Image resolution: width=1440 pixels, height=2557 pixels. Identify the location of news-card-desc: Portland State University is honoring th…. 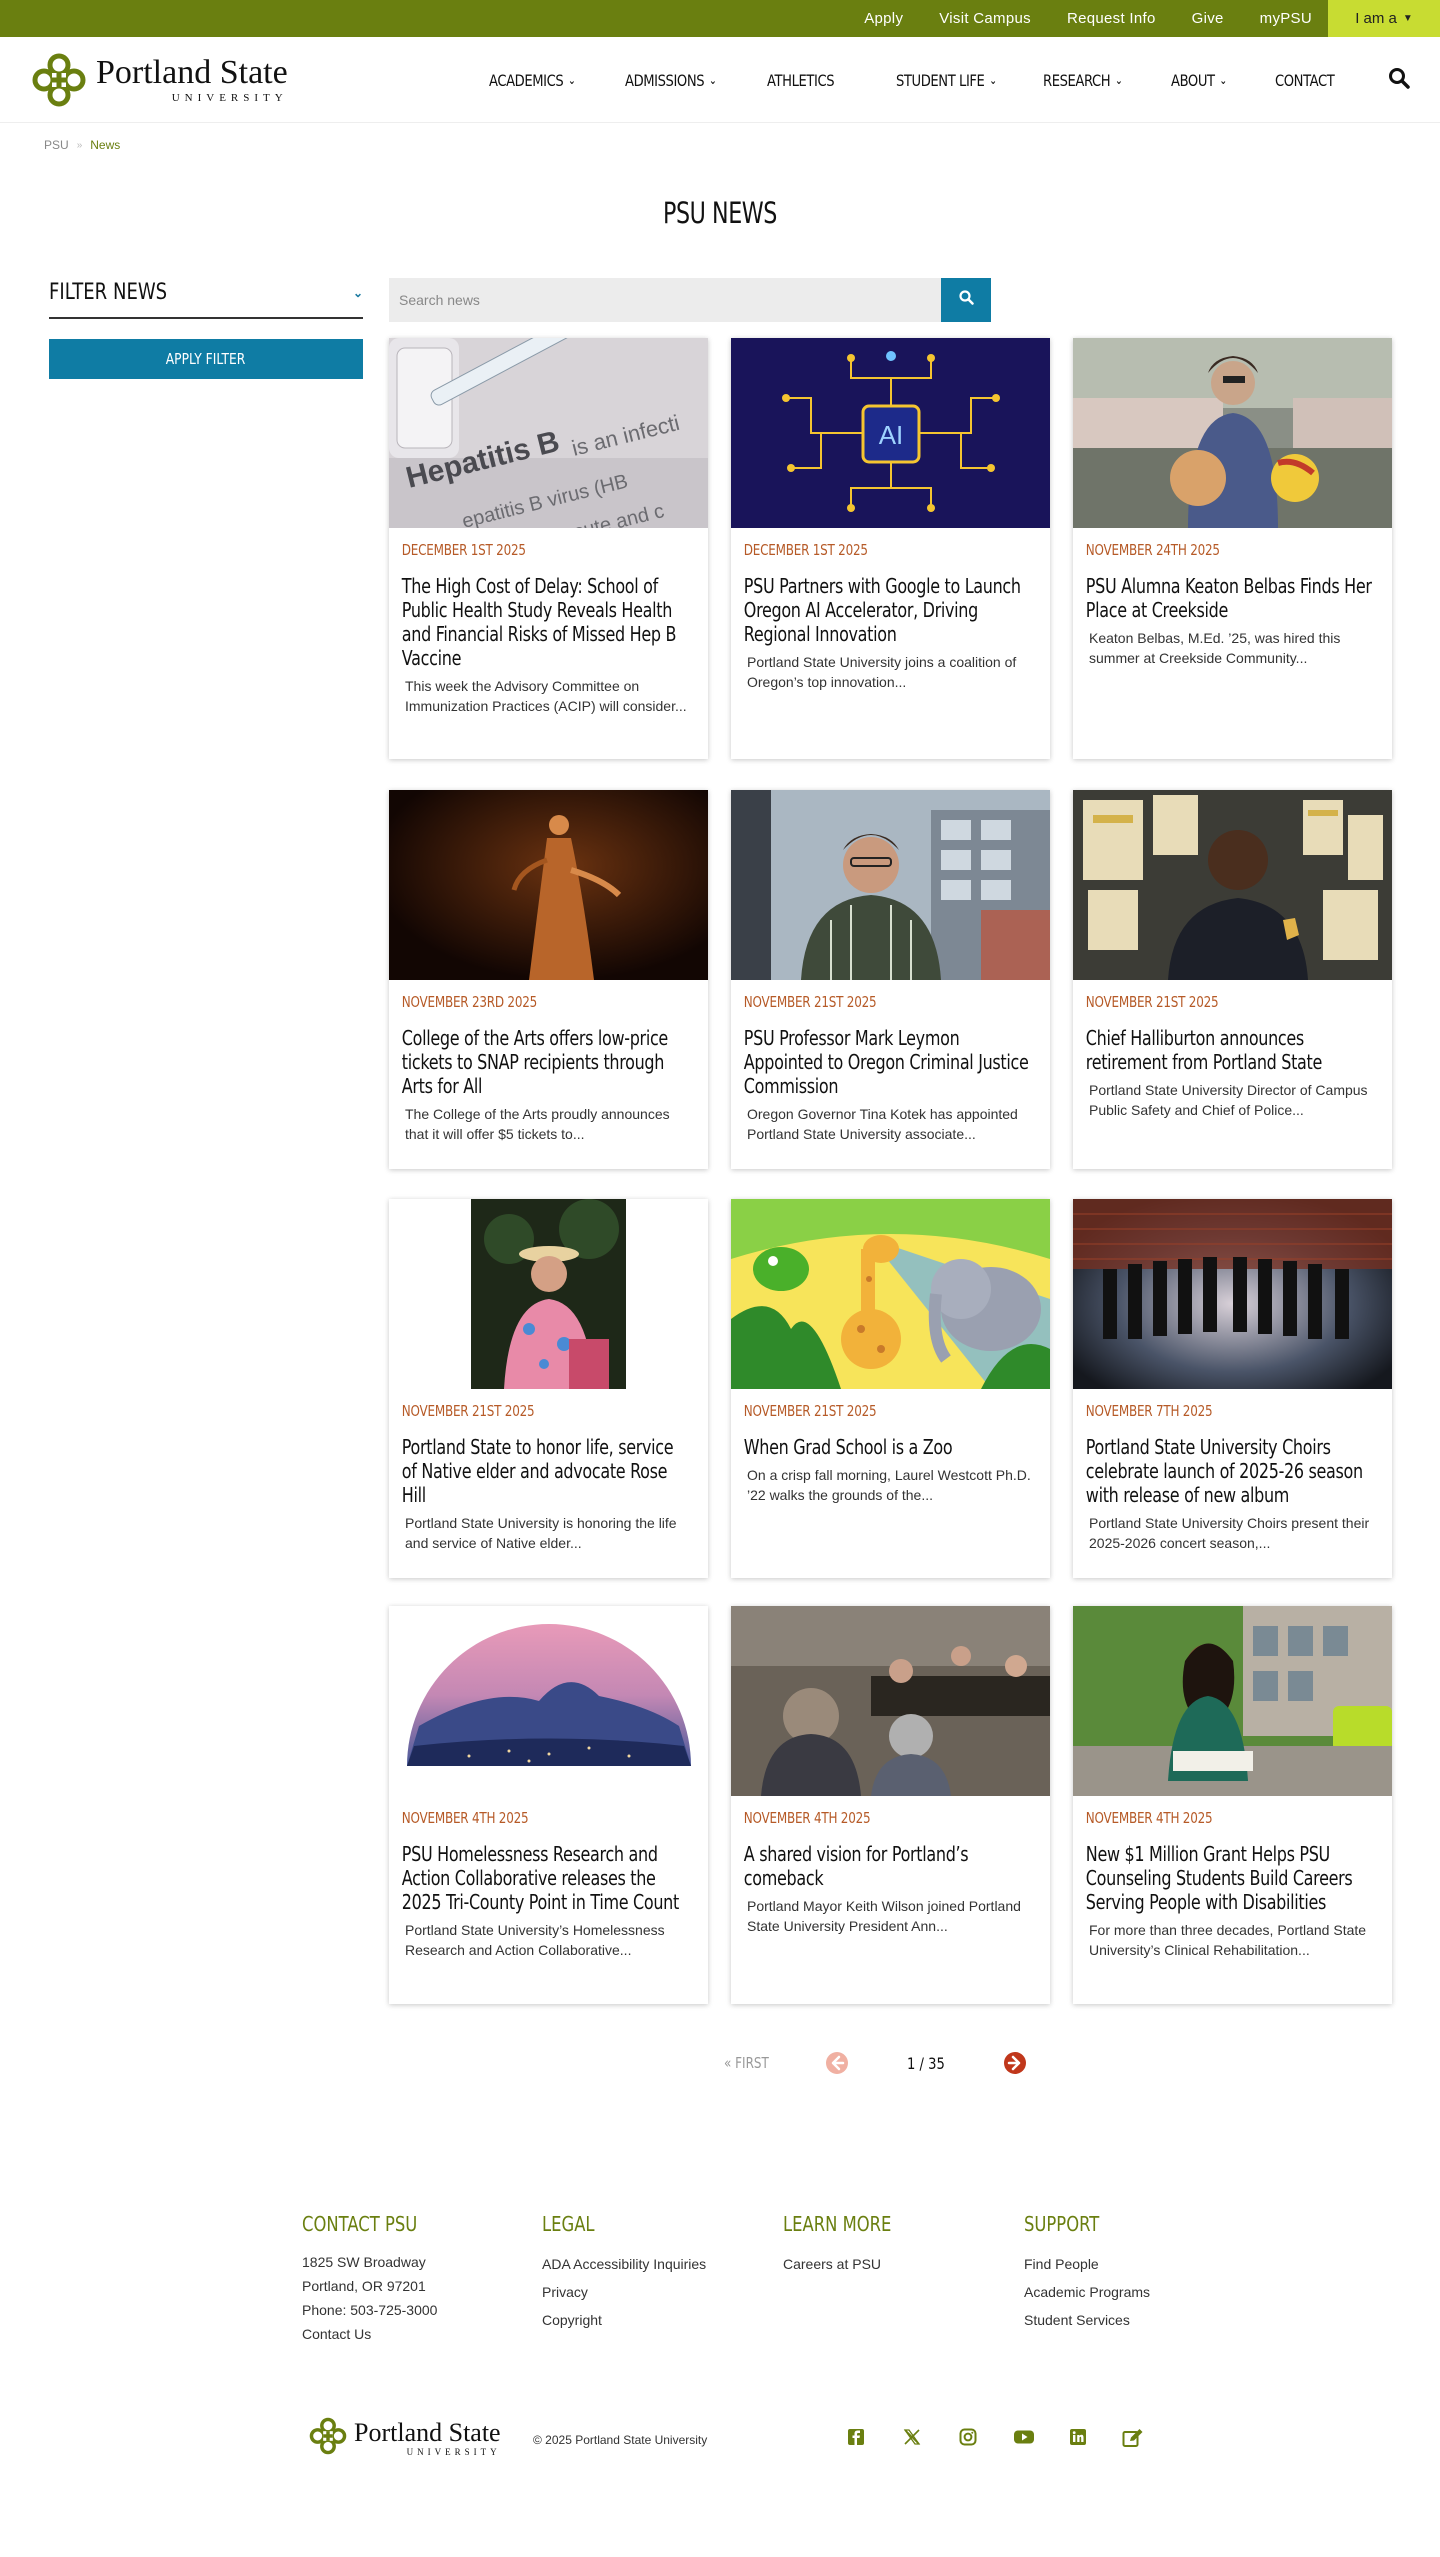
(541, 1533).